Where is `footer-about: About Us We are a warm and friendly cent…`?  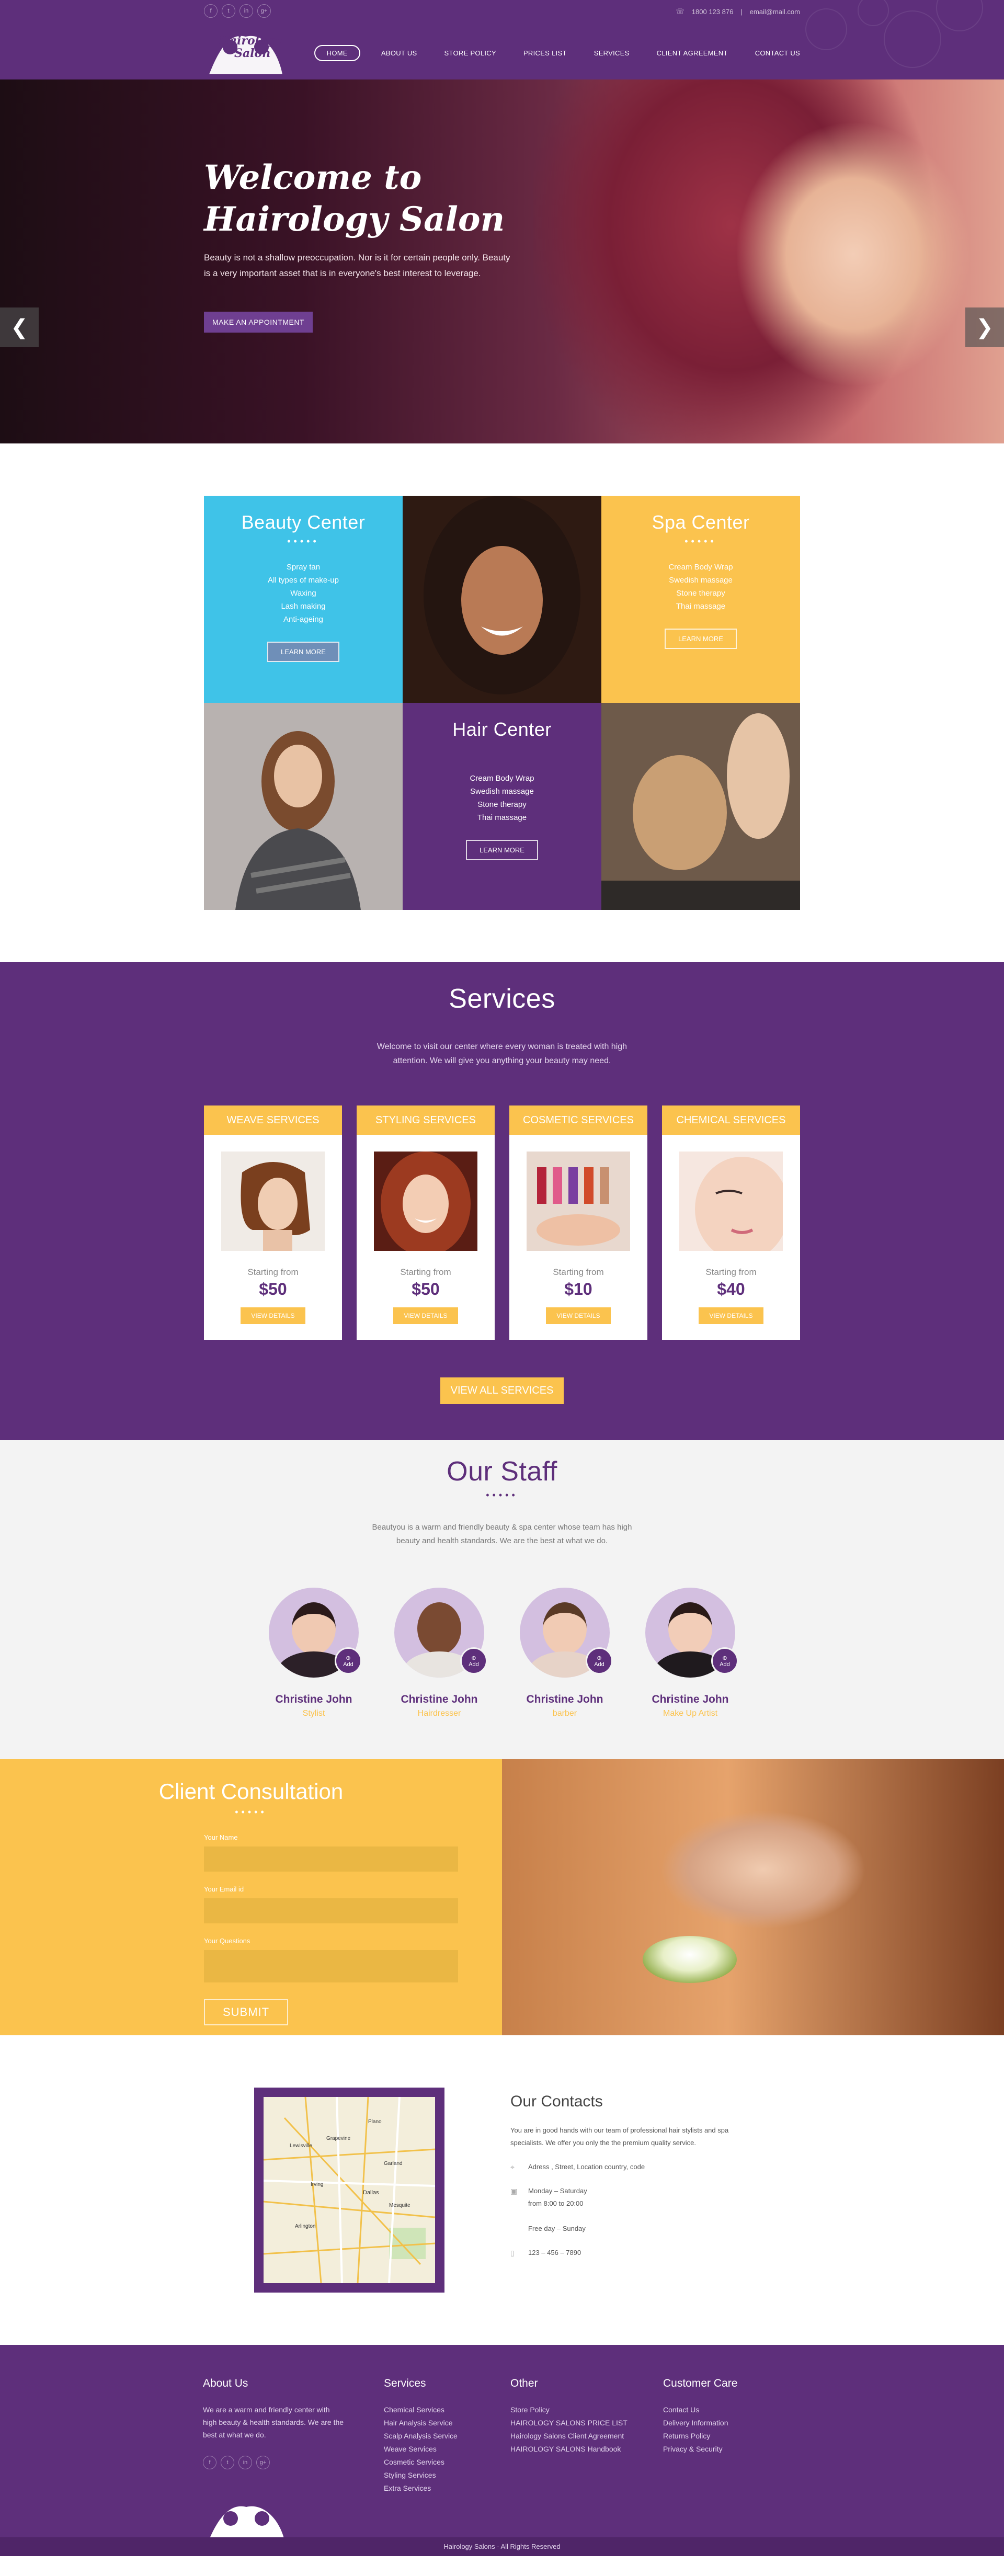 footer-about: About Us We are a warm and friendly cent… is located at coordinates (273, 2423).